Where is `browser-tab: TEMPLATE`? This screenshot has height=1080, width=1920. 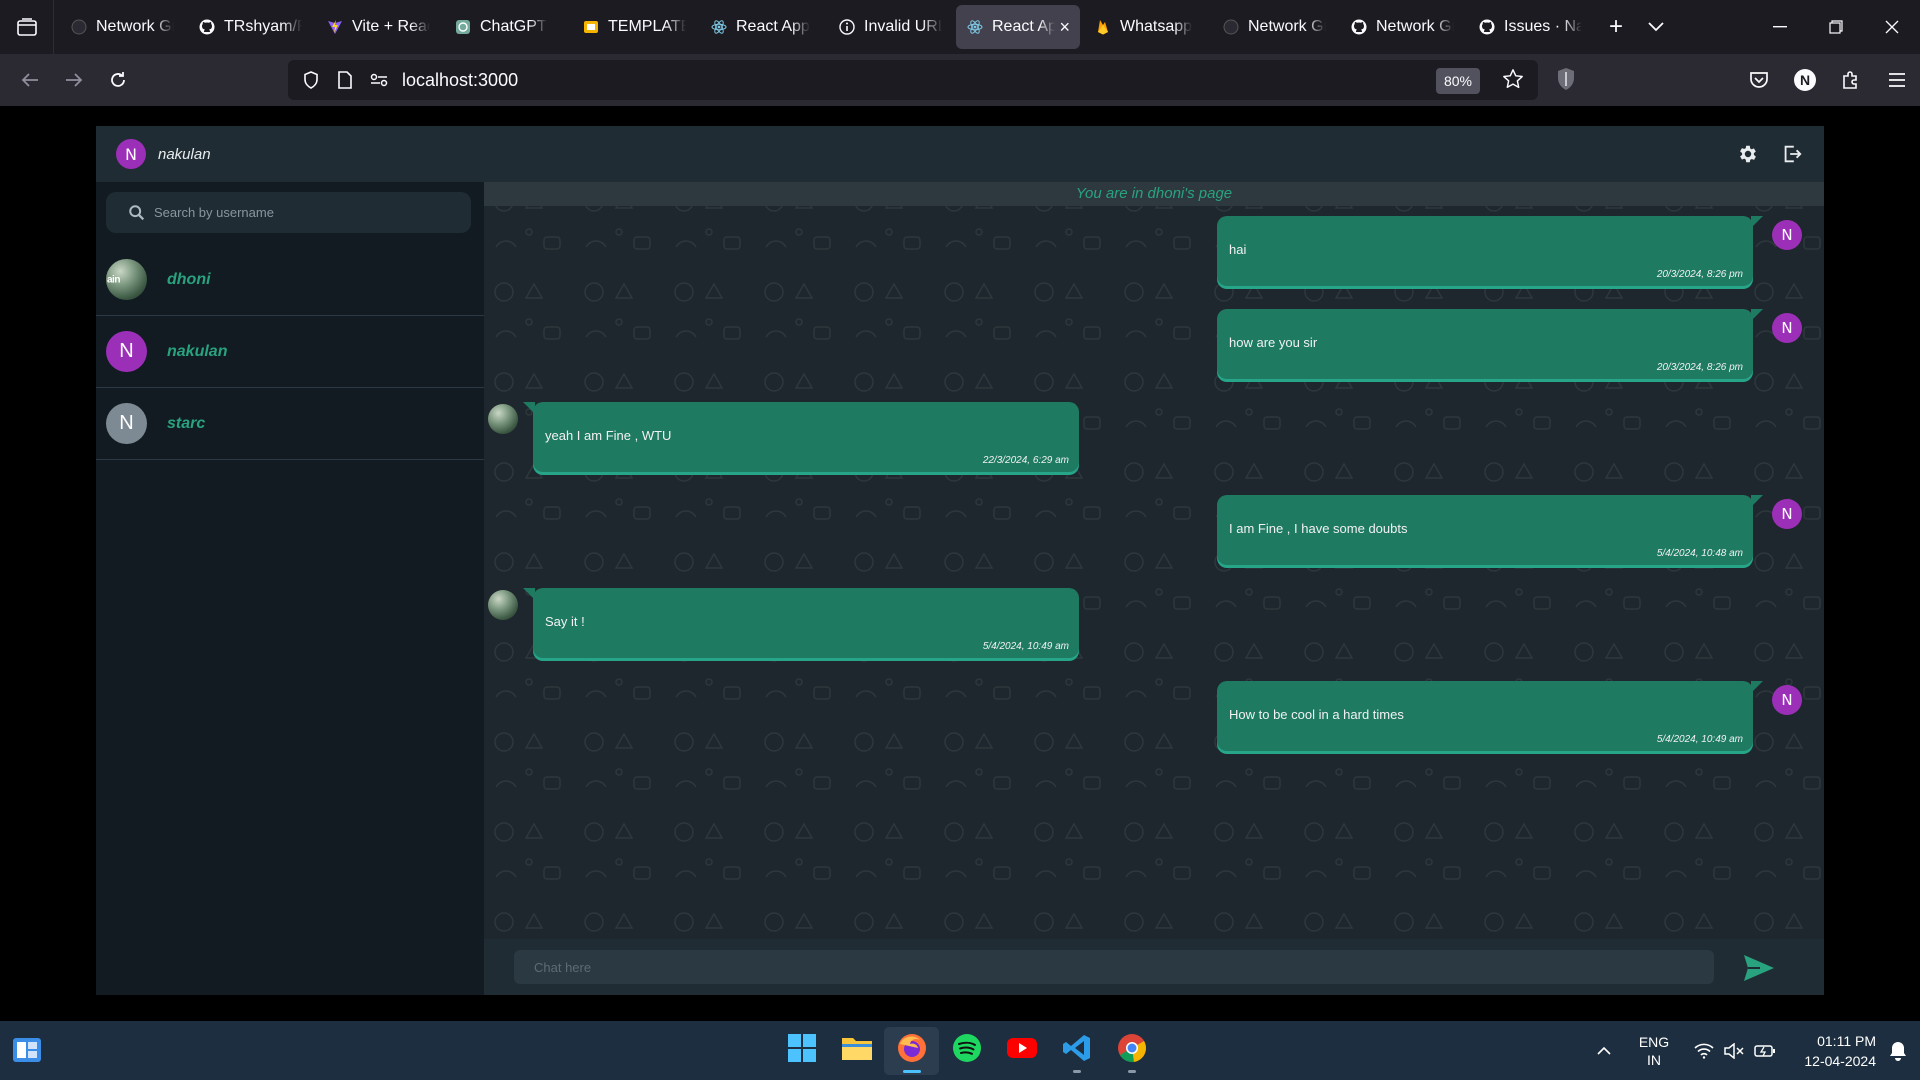
browser-tab: TEMPLATE is located at coordinates (634, 27).